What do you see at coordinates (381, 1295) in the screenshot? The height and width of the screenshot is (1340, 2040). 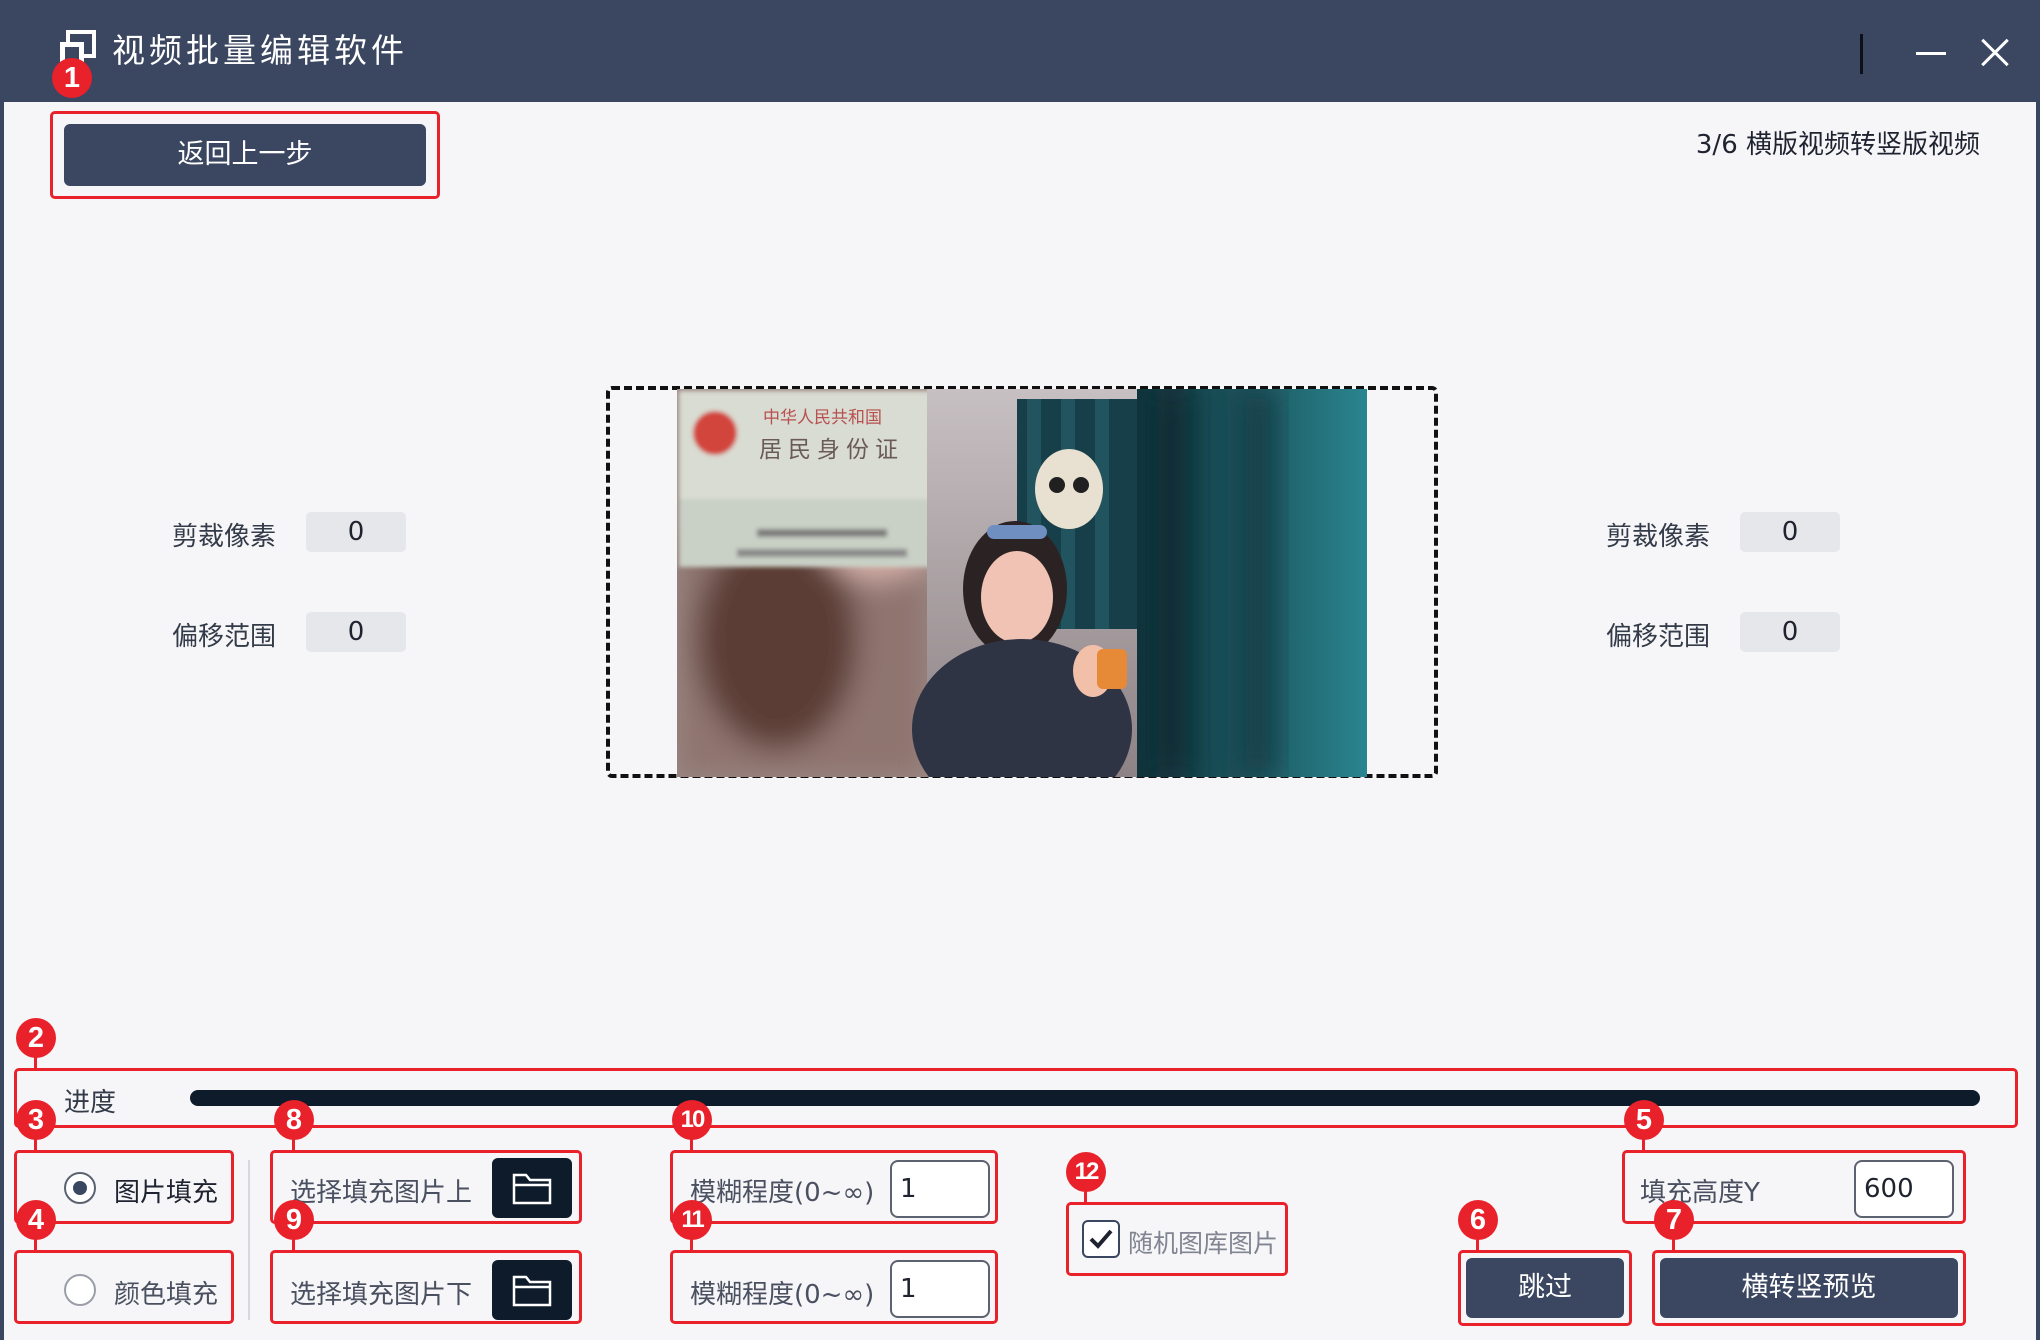 I see `fill-image-bottom-label: 选择填充图片下` at bounding box center [381, 1295].